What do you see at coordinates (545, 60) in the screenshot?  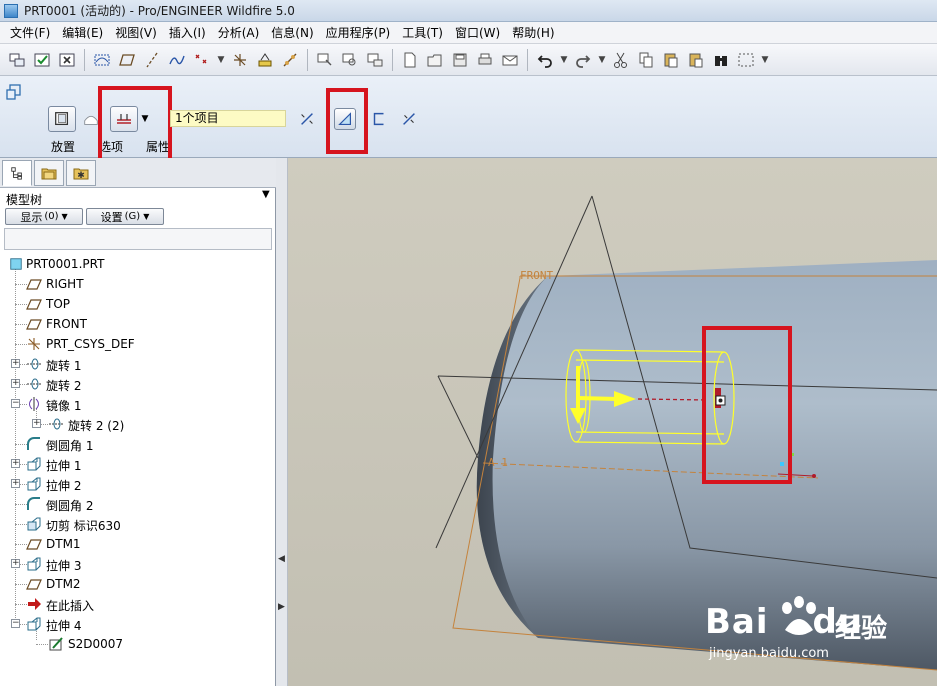 I see `undo-icon` at bounding box center [545, 60].